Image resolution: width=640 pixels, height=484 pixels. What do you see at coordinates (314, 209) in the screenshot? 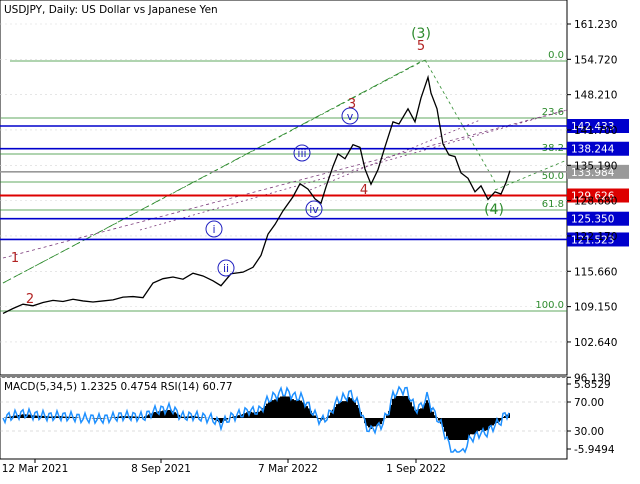
I see `wave-label-blue: iv` at bounding box center [314, 209].